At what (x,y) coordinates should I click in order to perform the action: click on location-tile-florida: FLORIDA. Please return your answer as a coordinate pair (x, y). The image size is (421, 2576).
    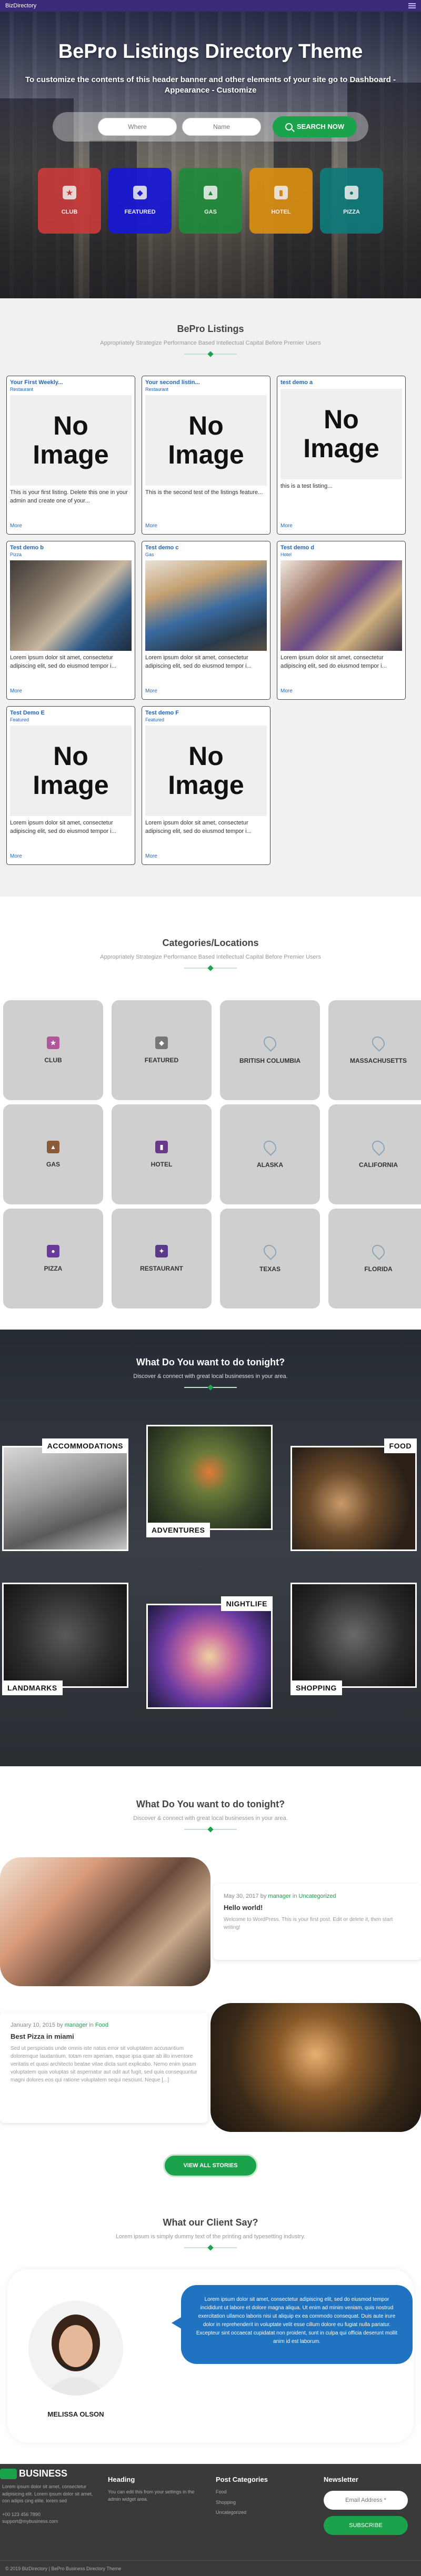
    Looking at the image, I should click on (374, 1259).